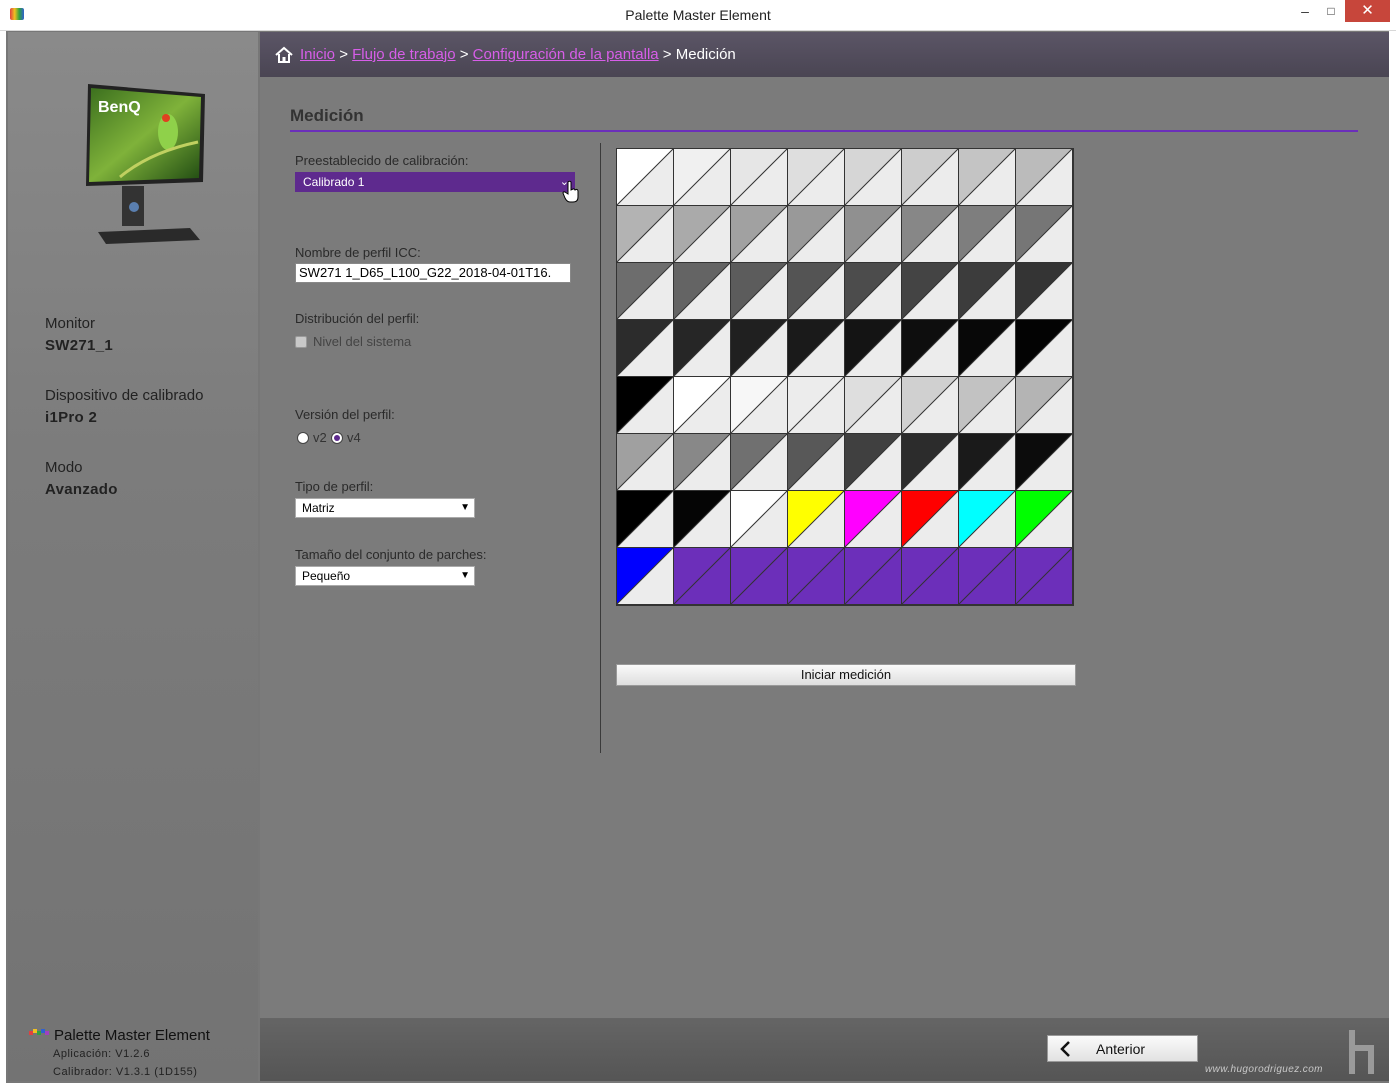 This screenshot has height=1089, width=1396. I want to click on brand-logo: BenQ, so click(119, 107).